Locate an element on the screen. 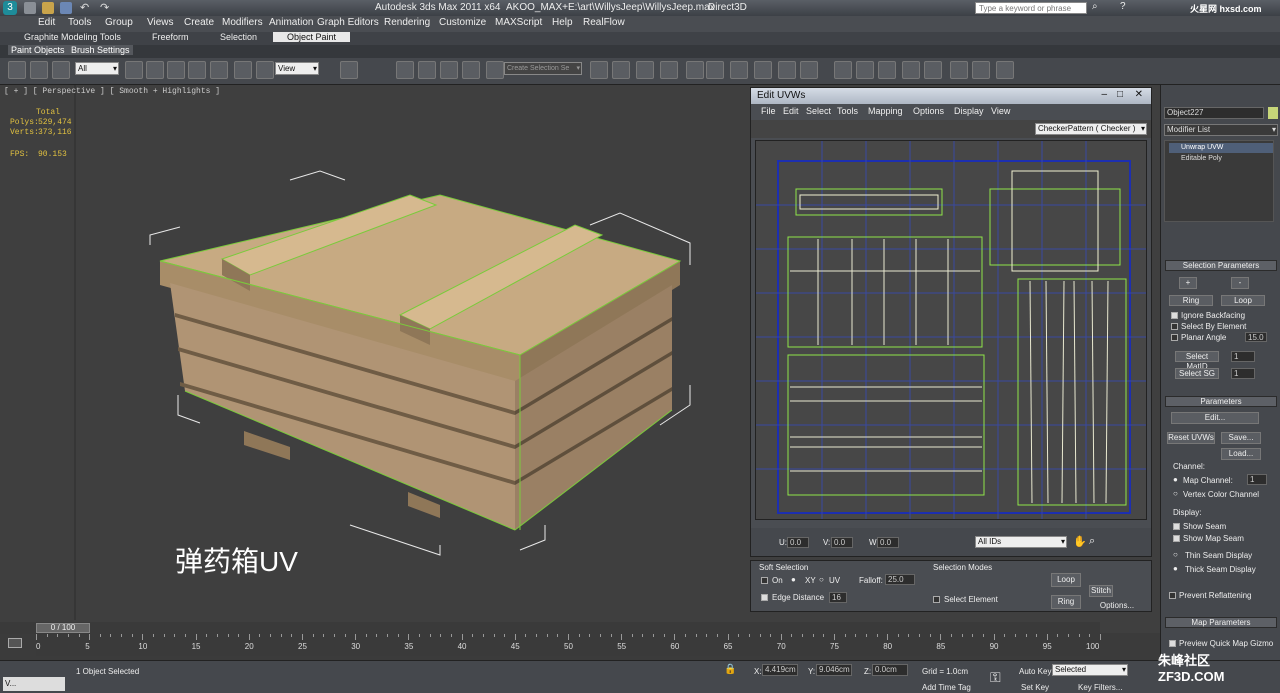  show-seam-checkbox is located at coordinates (1176, 526).